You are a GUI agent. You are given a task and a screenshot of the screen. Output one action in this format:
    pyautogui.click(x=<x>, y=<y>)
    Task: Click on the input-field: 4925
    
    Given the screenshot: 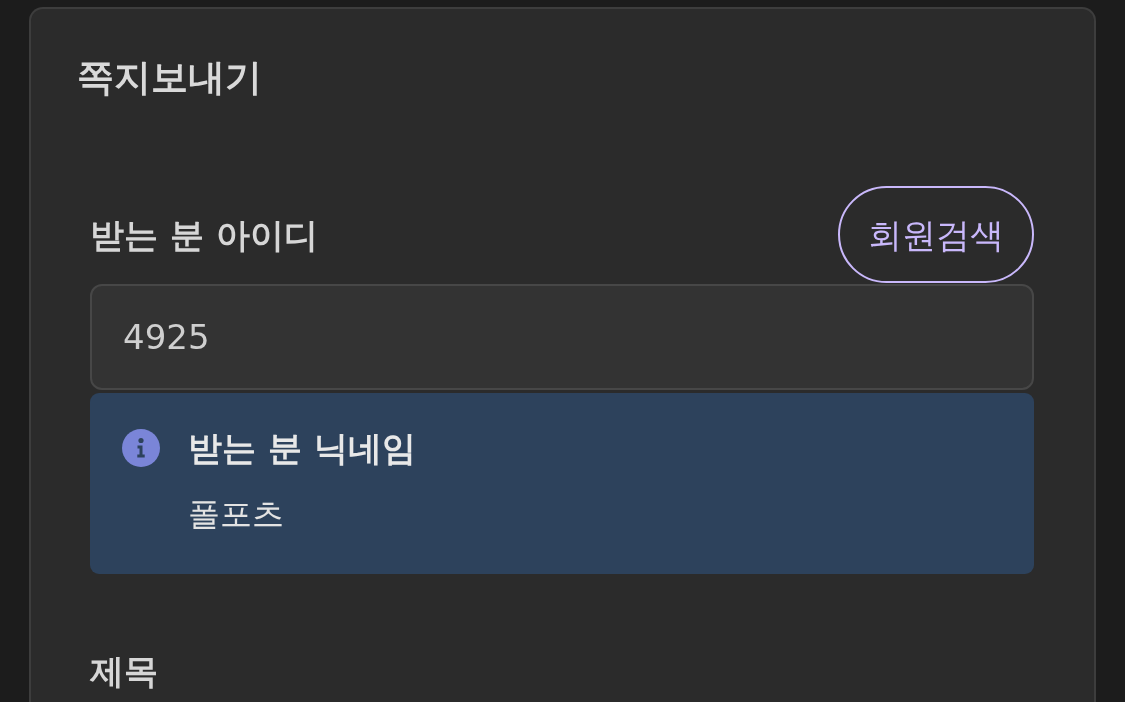 What is the action you would take?
    pyautogui.click(x=562, y=337)
    